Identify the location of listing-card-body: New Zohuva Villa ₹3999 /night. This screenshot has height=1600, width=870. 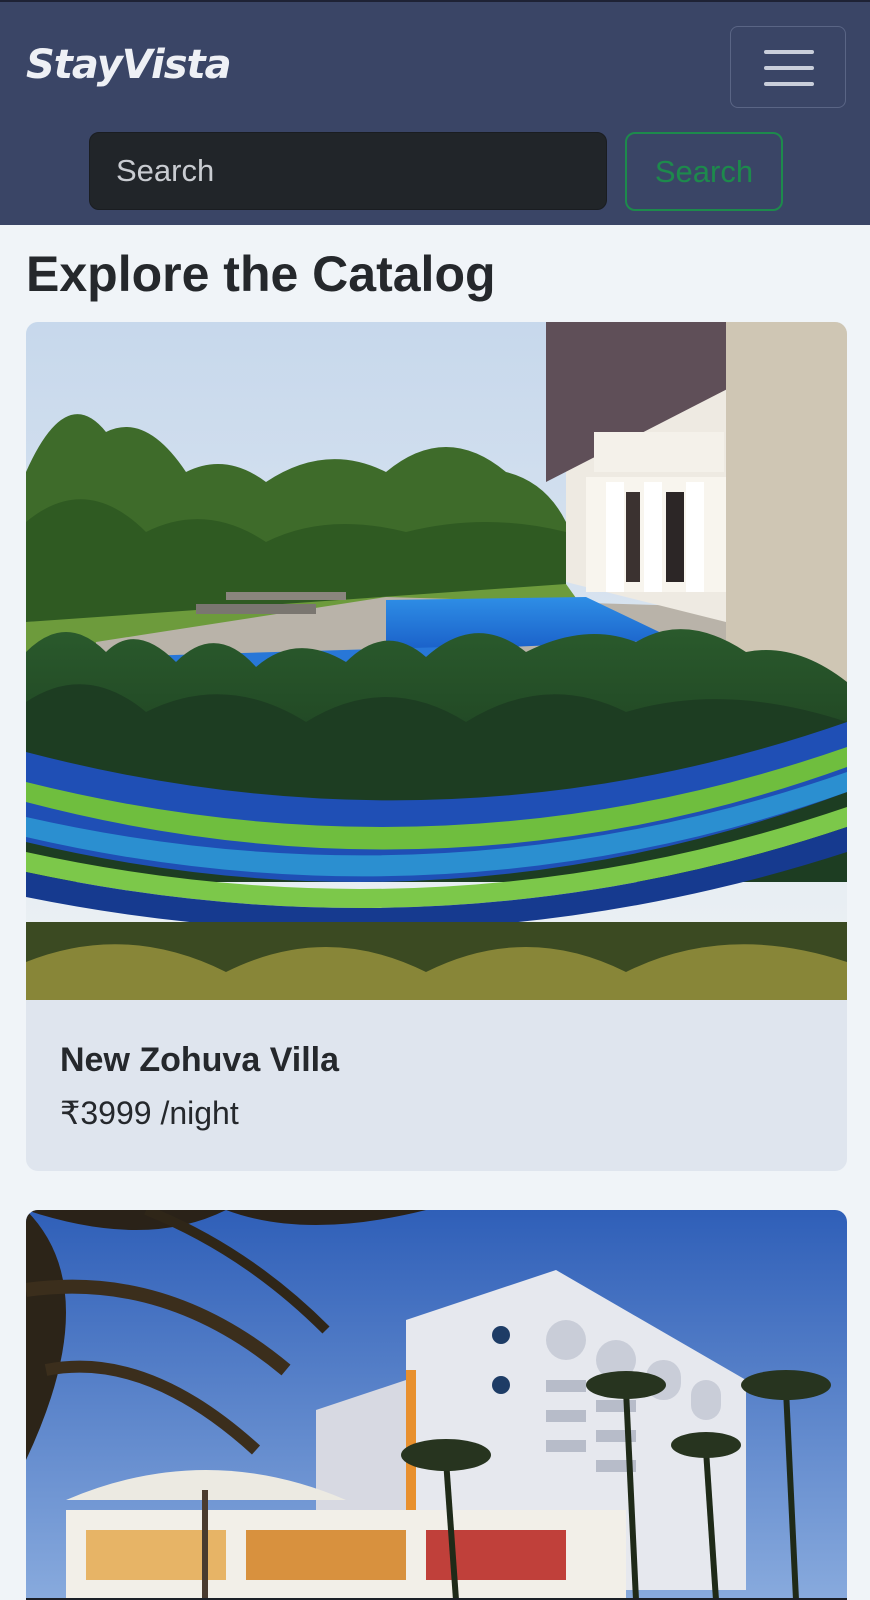
(436, 1085).